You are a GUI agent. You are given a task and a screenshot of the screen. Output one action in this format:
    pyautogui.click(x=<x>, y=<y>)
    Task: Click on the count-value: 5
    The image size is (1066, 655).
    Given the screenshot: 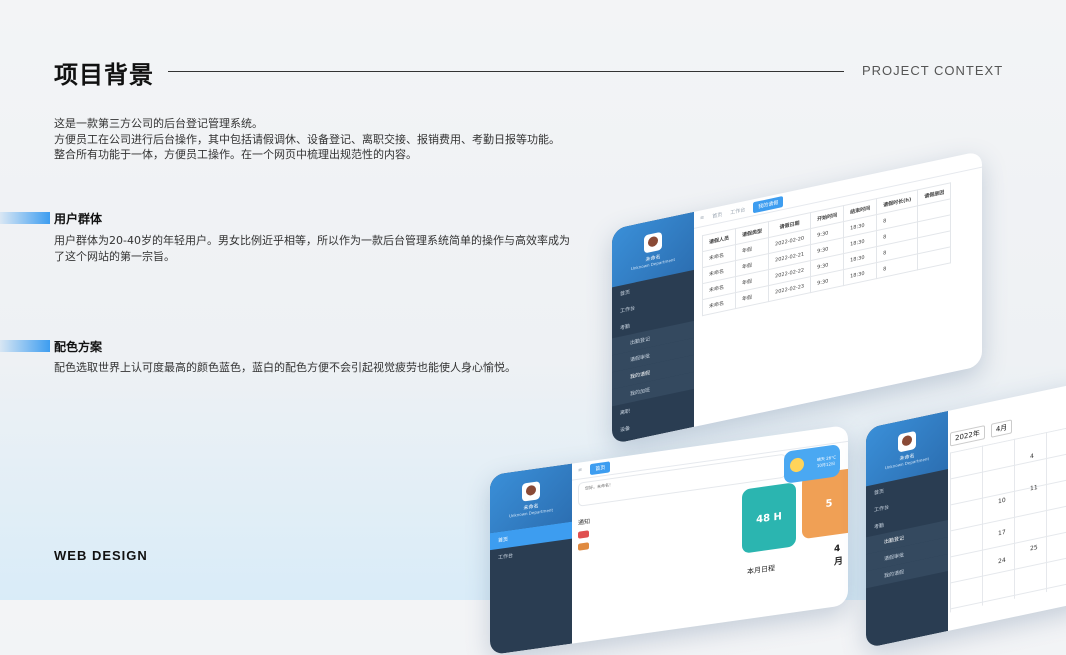 What is the action you would take?
    pyautogui.click(x=829, y=503)
    